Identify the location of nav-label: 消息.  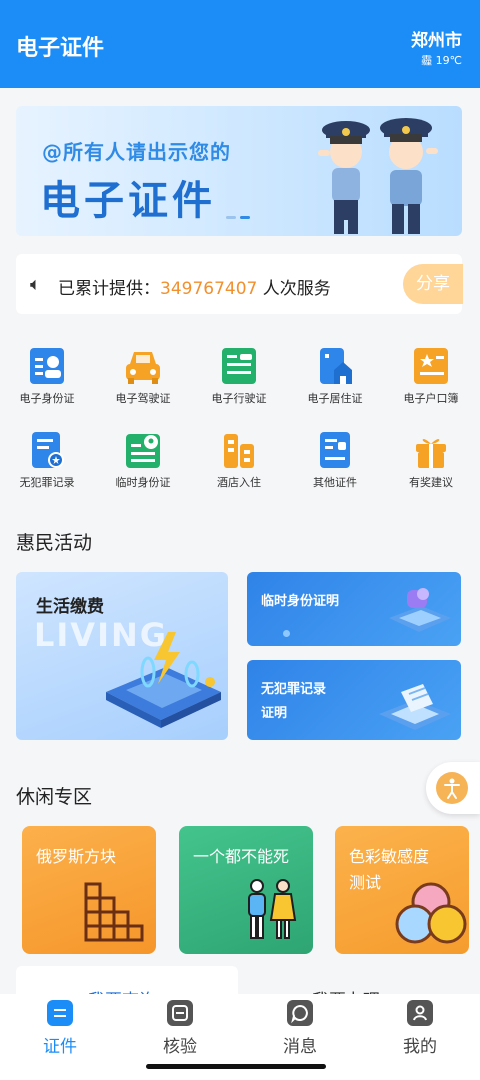
(300, 1047).